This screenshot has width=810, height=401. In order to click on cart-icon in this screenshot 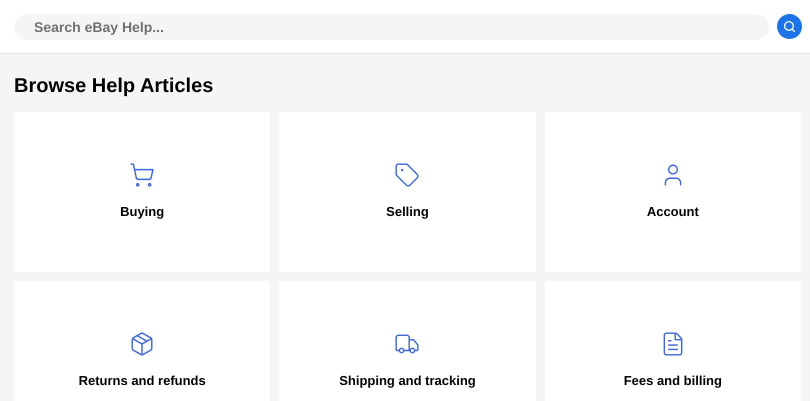, I will do `click(142, 175)`.